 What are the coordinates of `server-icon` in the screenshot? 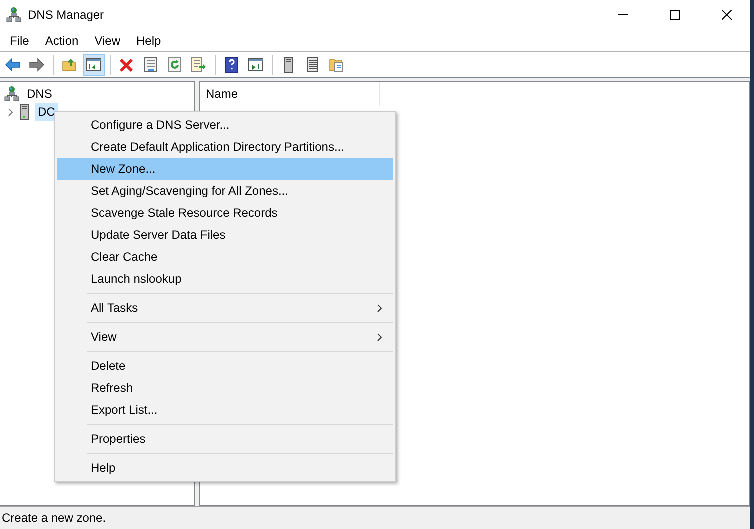 It's located at (25, 112).